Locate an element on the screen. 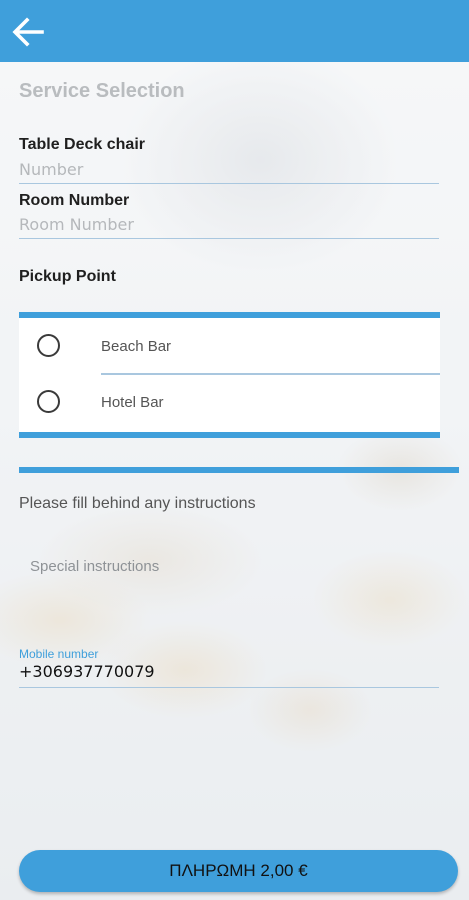 The height and width of the screenshot is (900, 469). arrow-left-icon is located at coordinates (28, 32).